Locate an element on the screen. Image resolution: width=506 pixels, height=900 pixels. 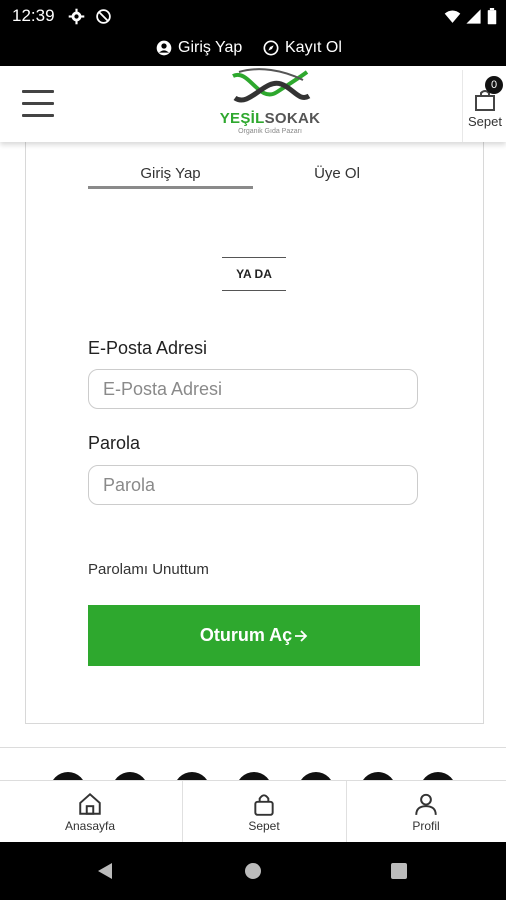
brand-name-gray: SOKAK is located at coordinates (292, 118).